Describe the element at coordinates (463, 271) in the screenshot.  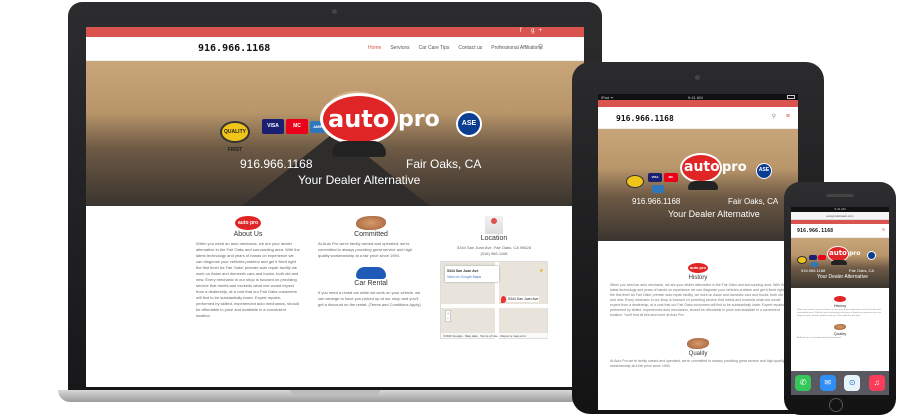
I see `map-info-title: 5344 San Juan Ave` at that location.